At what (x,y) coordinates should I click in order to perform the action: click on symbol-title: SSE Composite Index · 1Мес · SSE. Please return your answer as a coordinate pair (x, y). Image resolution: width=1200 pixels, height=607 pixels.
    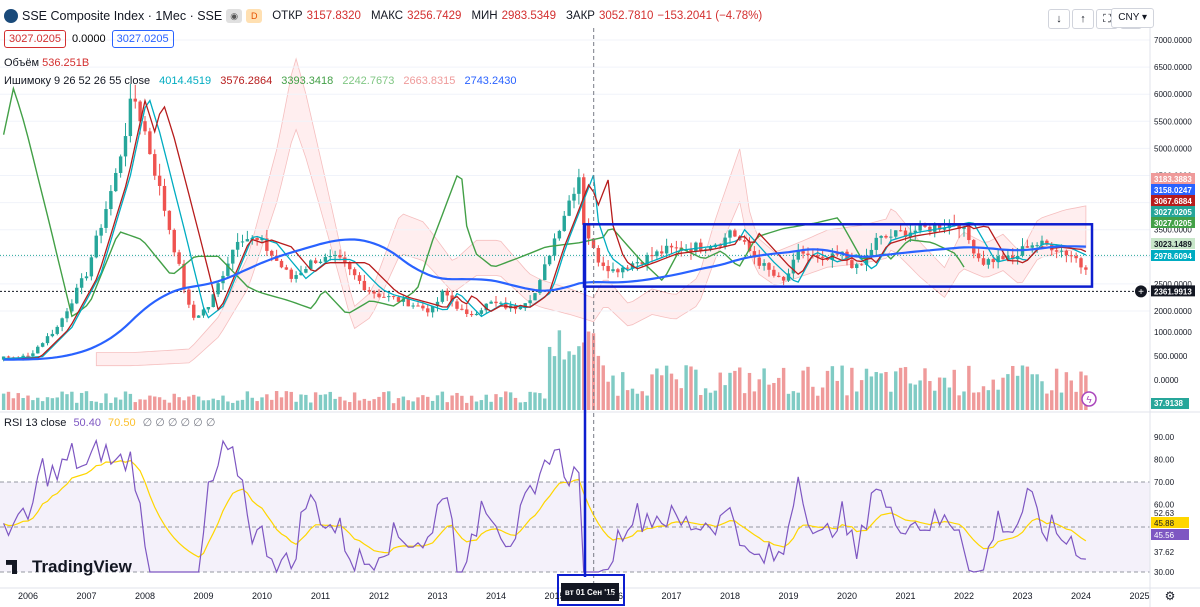
    Looking at the image, I should click on (122, 16).